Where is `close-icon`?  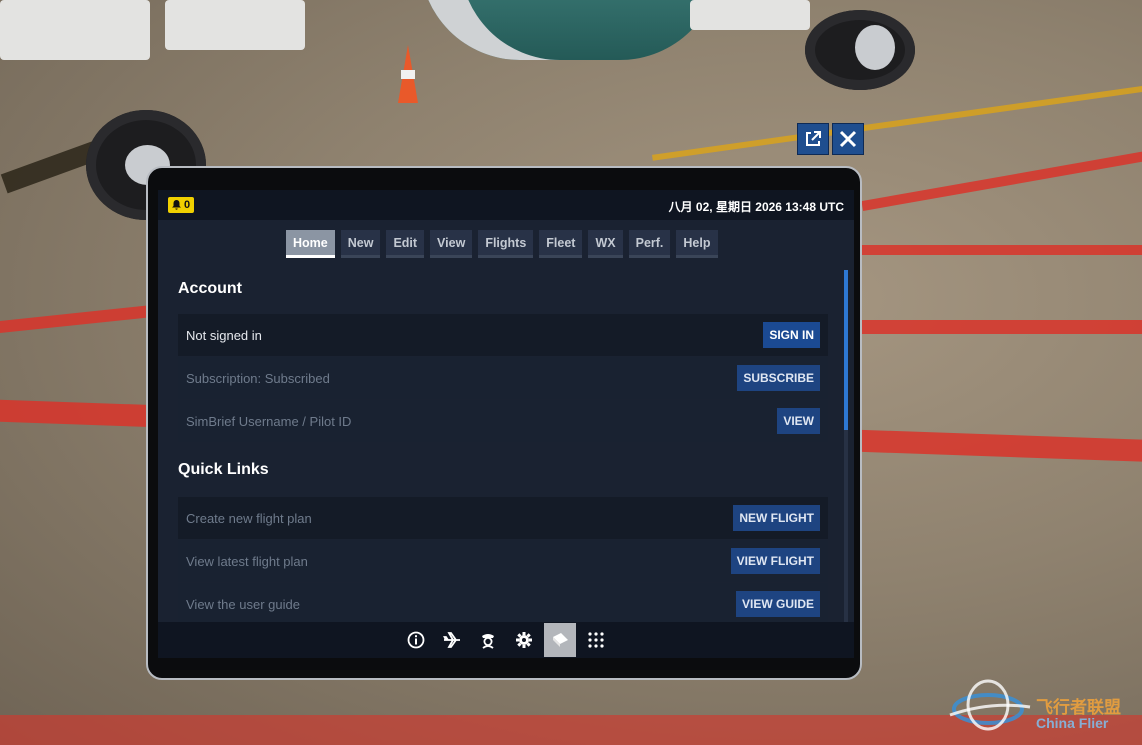 close-icon is located at coordinates (848, 139).